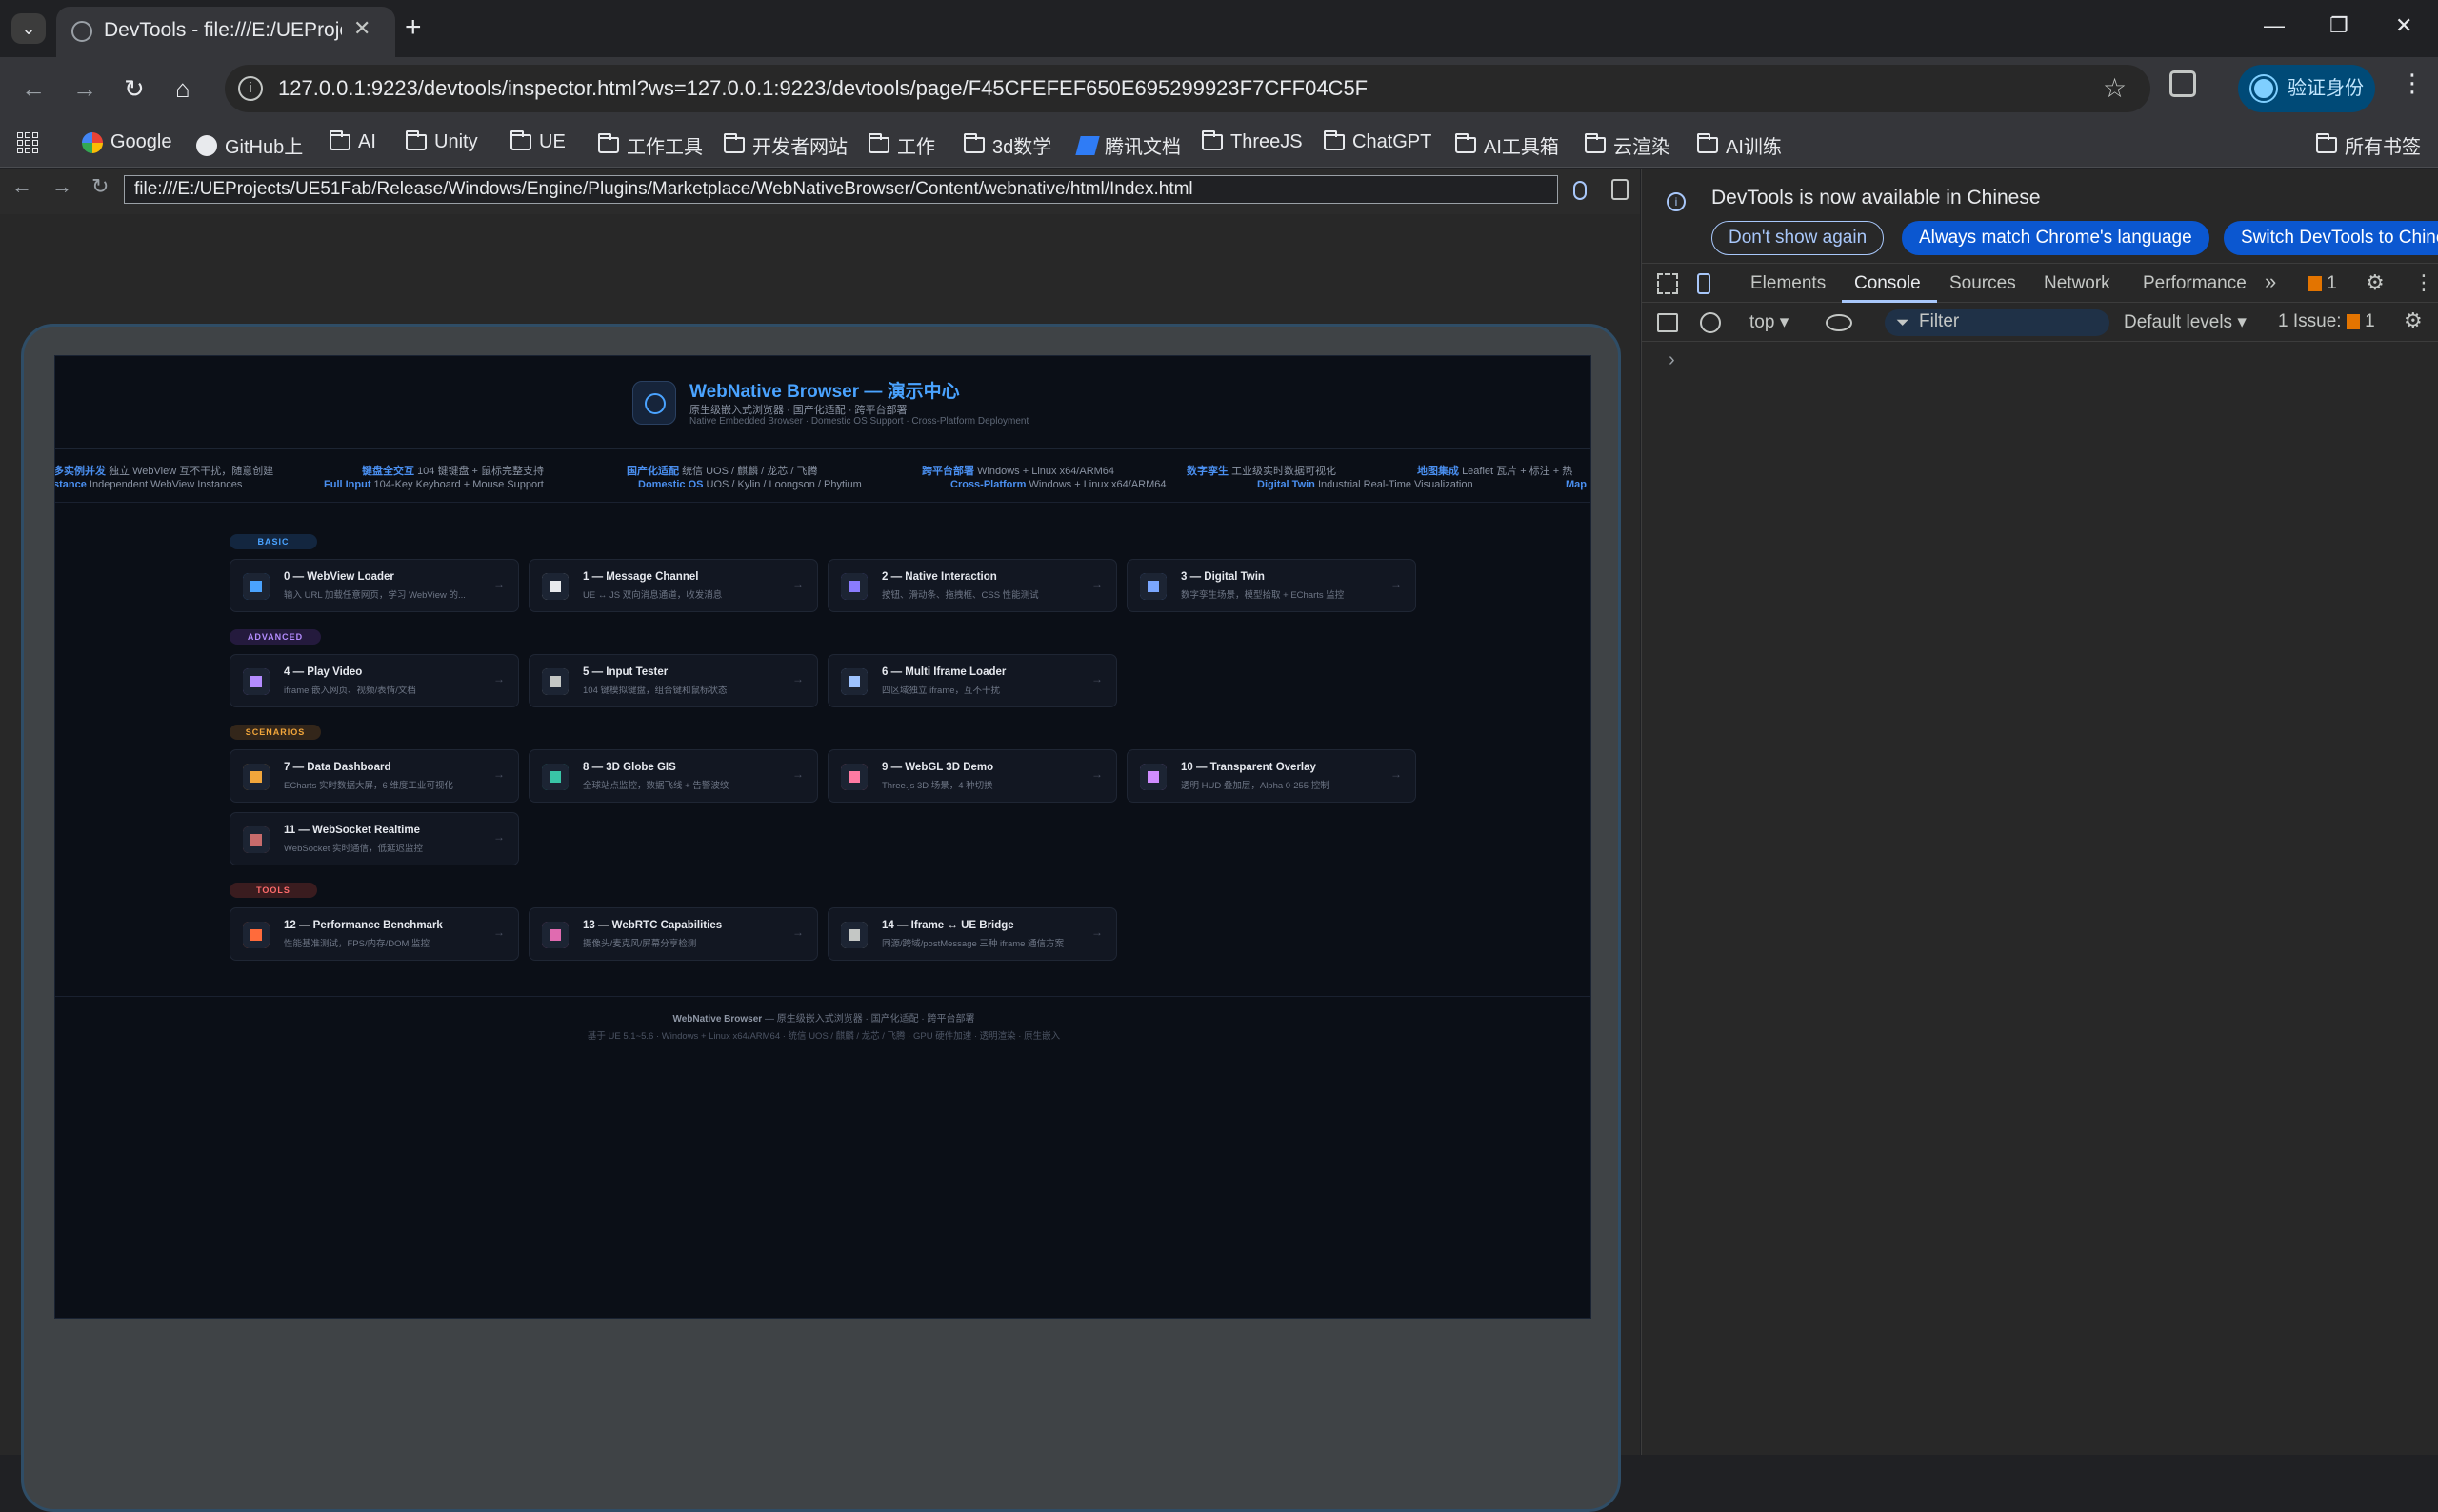 The image size is (2438, 1512). What do you see at coordinates (2195, 283) in the screenshot?
I see `tab-performance: Performance` at bounding box center [2195, 283].